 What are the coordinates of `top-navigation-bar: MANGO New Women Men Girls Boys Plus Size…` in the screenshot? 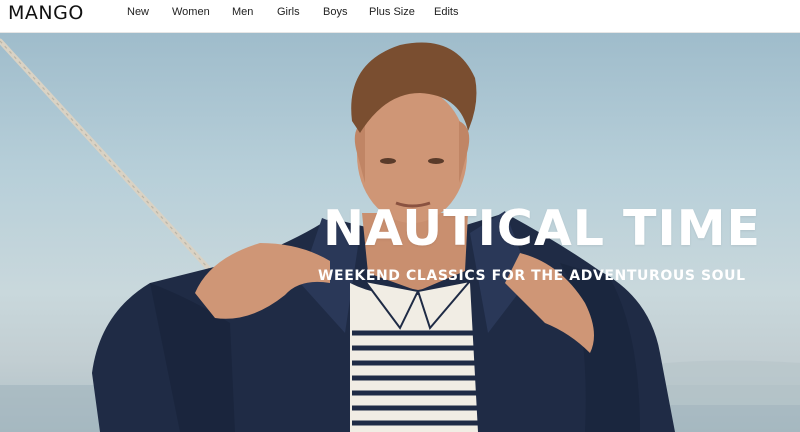 It's located at (400, 16).